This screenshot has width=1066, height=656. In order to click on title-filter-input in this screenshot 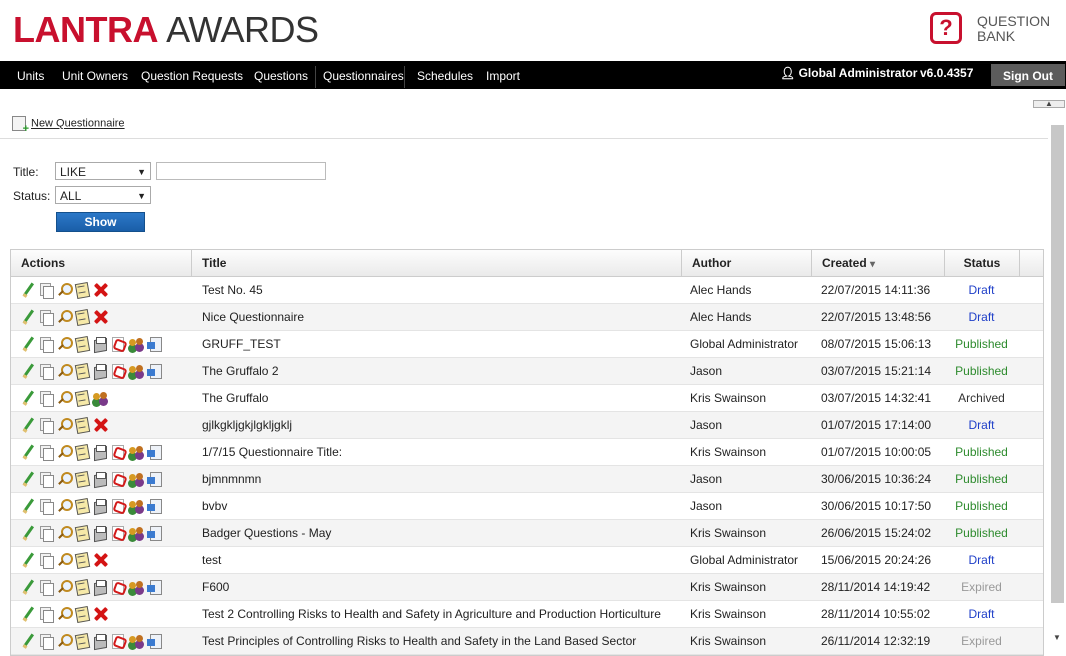, I will do `click(241, 171)`.